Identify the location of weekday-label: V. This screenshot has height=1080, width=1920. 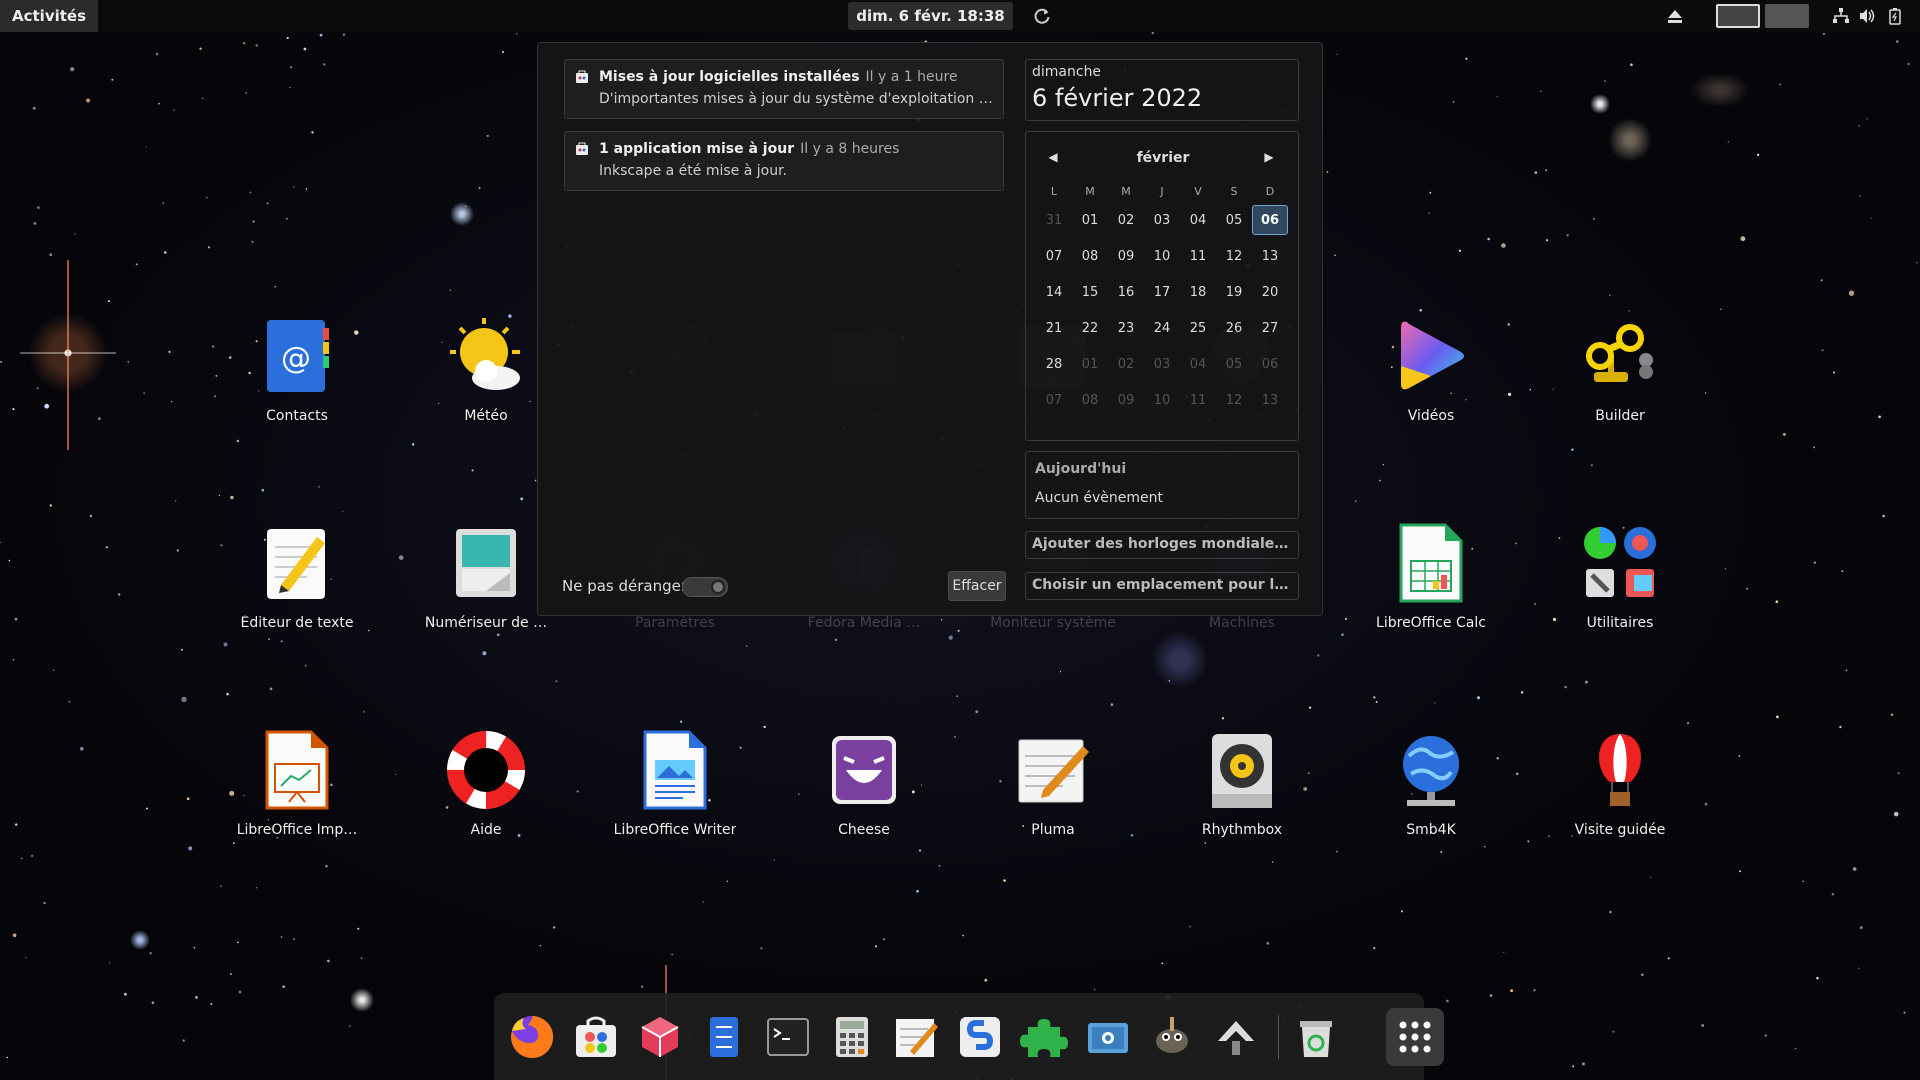
(1198, 191).